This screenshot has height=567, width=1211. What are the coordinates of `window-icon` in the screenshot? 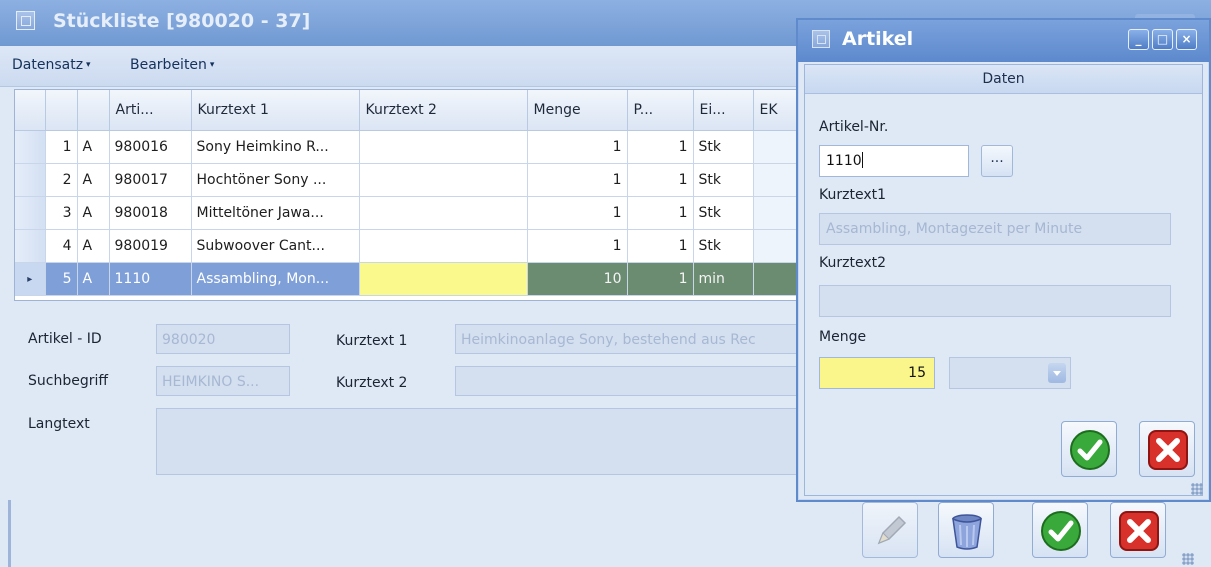 It's located at (25, 20).